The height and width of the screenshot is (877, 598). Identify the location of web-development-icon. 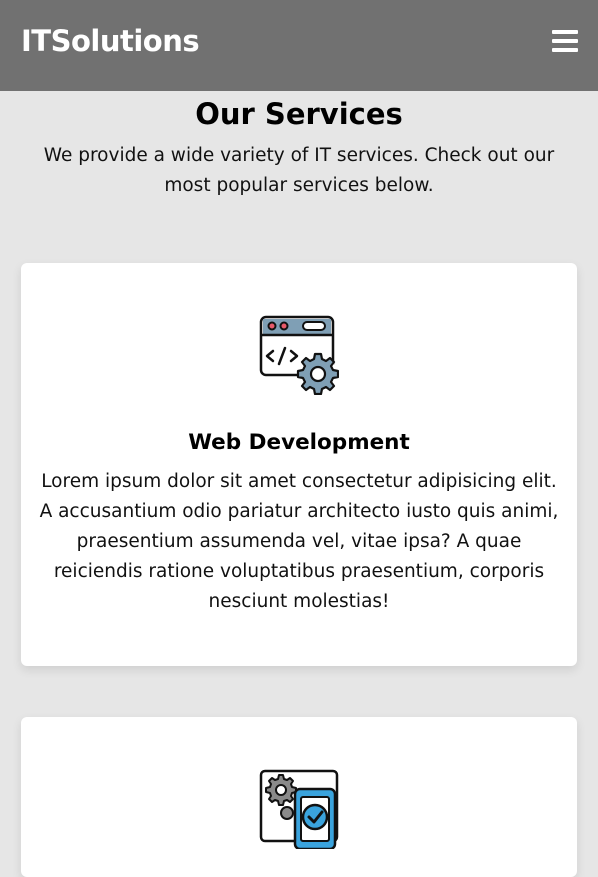
(299, 355).